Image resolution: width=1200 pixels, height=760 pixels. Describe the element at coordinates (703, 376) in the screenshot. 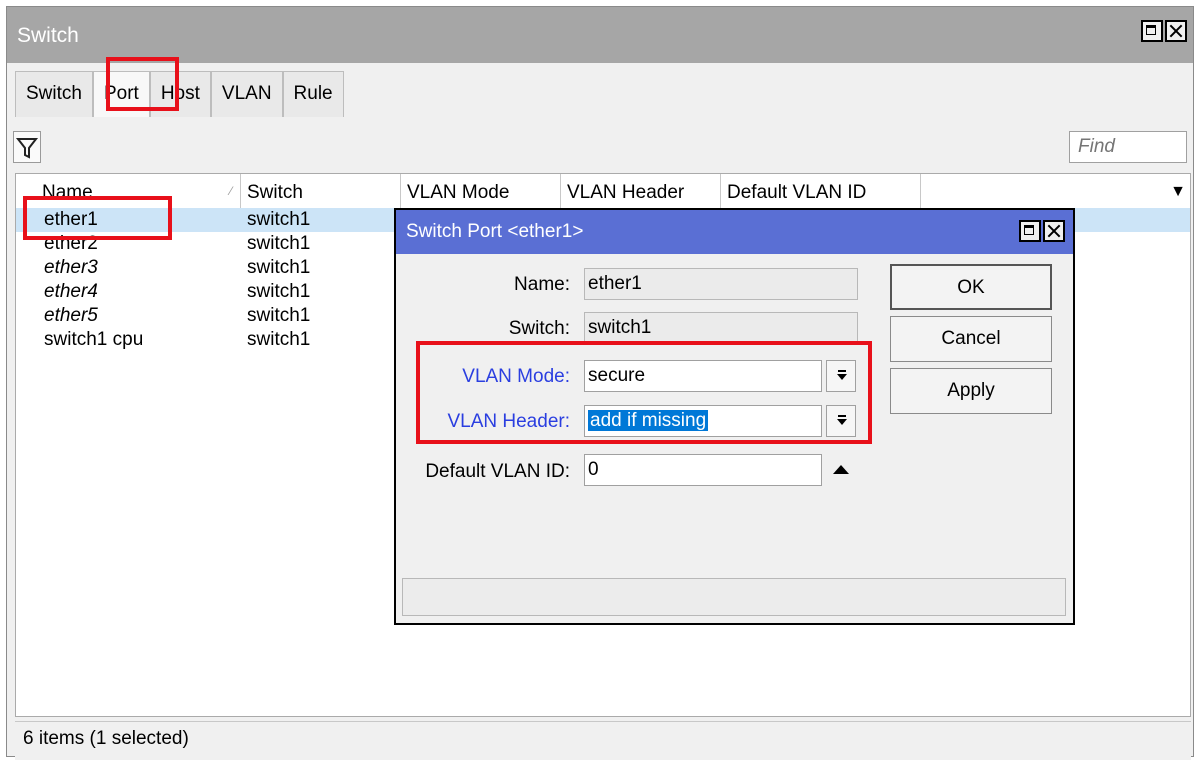

I see `vlan-mode-select: secure` at that location.